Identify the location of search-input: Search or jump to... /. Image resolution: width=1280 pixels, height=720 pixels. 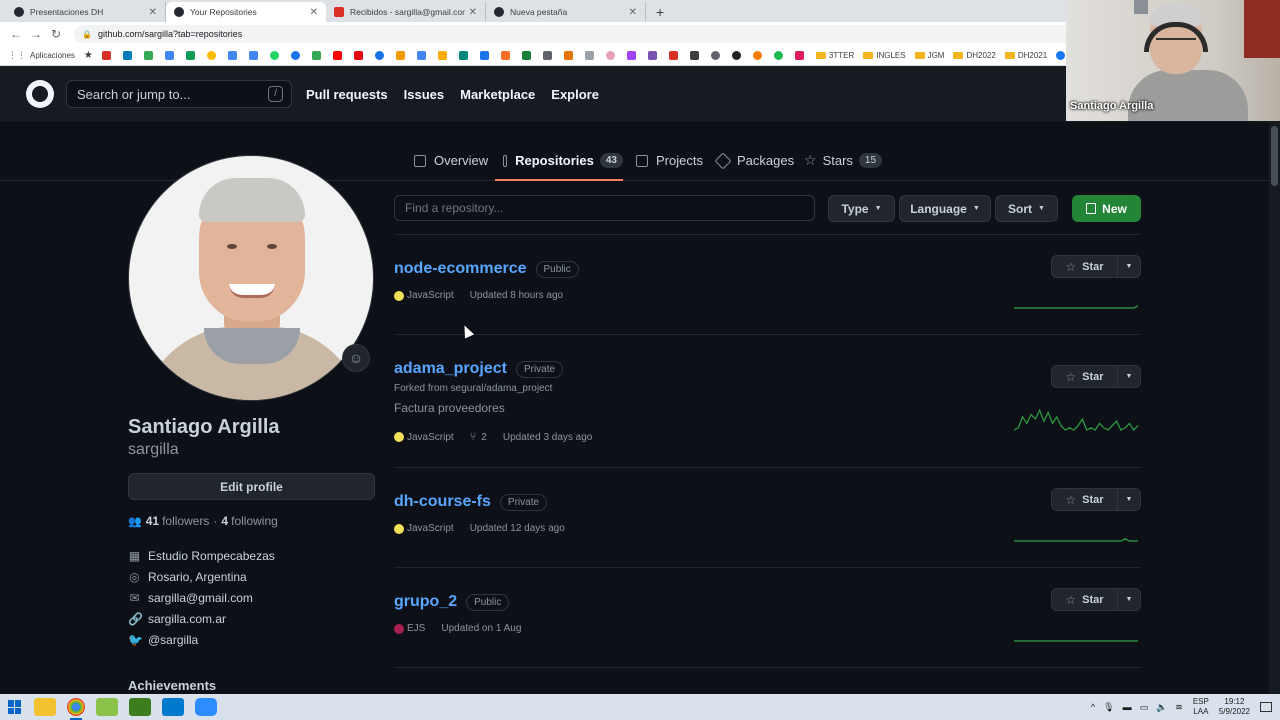
(179, 94).